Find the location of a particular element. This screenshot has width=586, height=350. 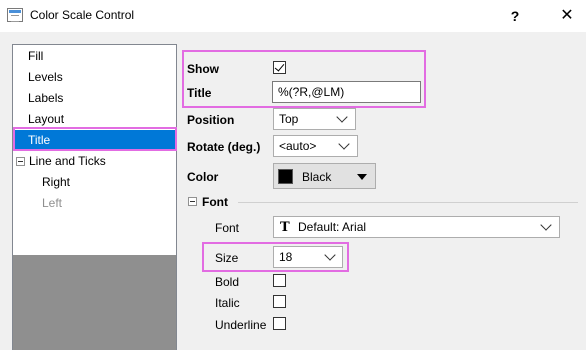

font-dropdown: T Default: Arial is located at coordinates (416, 227).